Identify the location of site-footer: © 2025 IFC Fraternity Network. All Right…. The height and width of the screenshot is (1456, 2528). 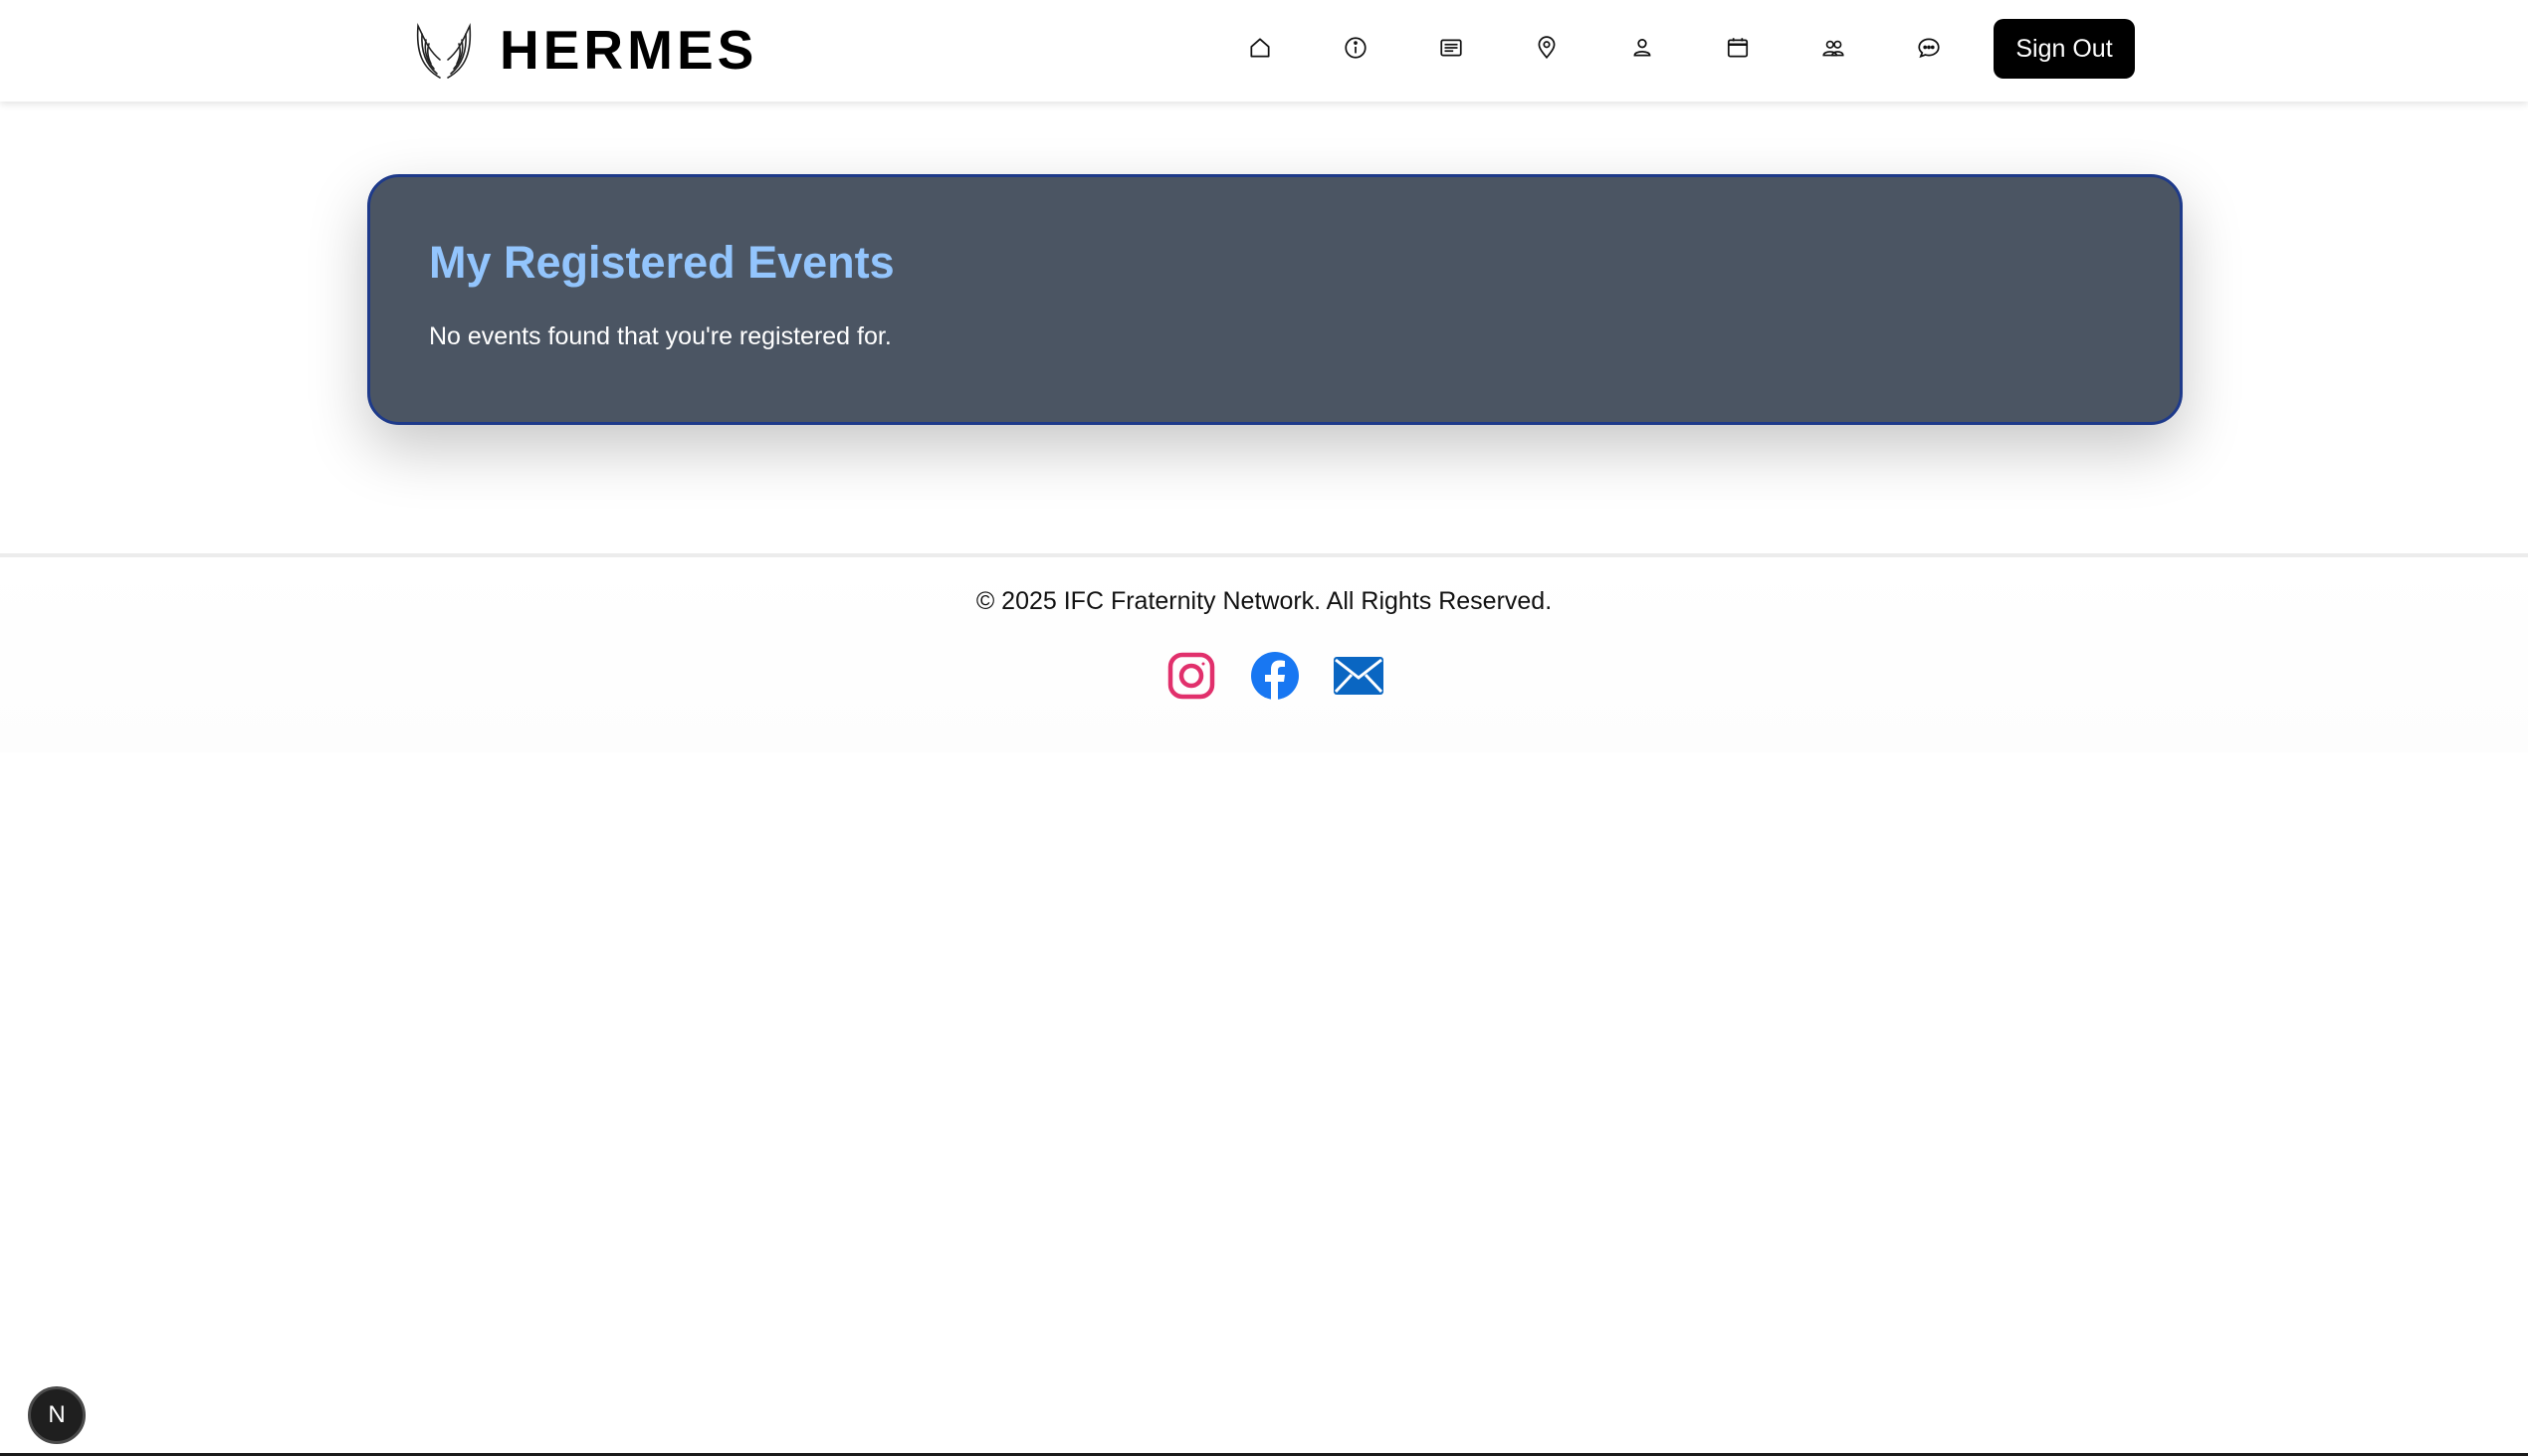
(1264, 652).